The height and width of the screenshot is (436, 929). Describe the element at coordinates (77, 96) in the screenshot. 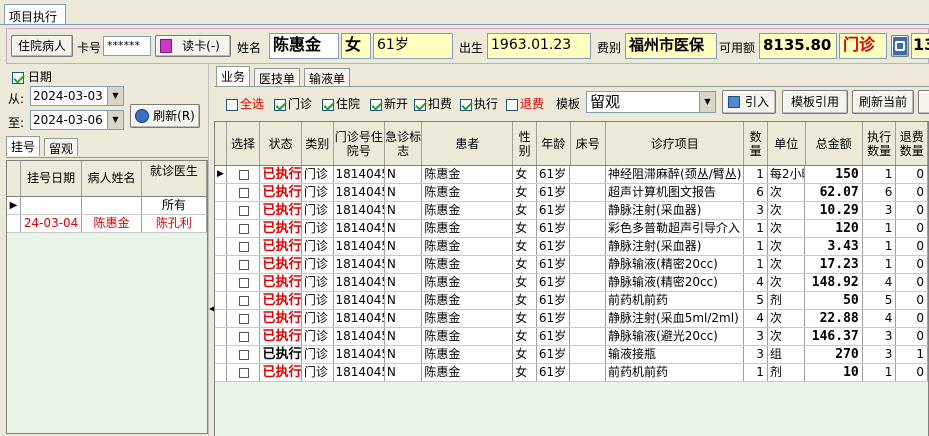

I see `from-date-input: 2024-03-03 ▼` at that location.